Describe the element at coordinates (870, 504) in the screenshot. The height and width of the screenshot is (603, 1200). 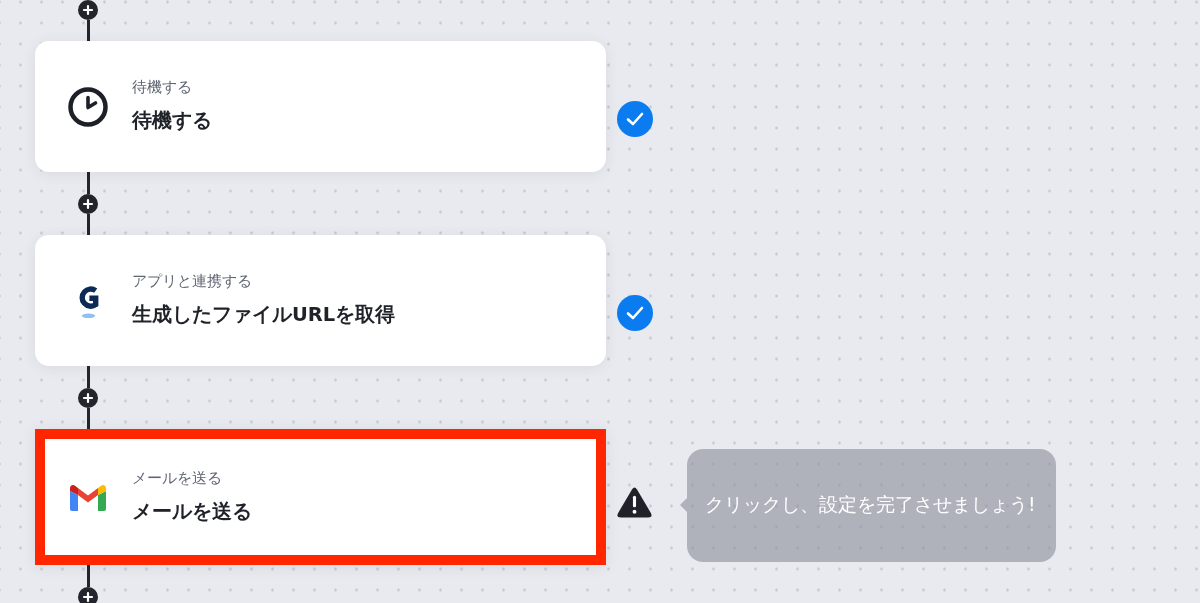
I see `tooltip-text: クリックし、設定を完了させましょう!` at that location.